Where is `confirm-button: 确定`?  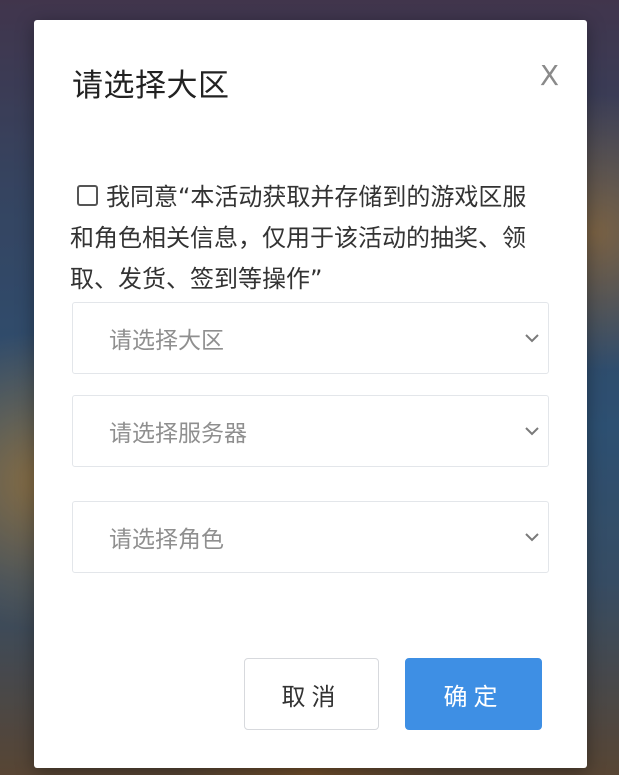 confirm-button: 确定 is located at coordinates (473, 694).